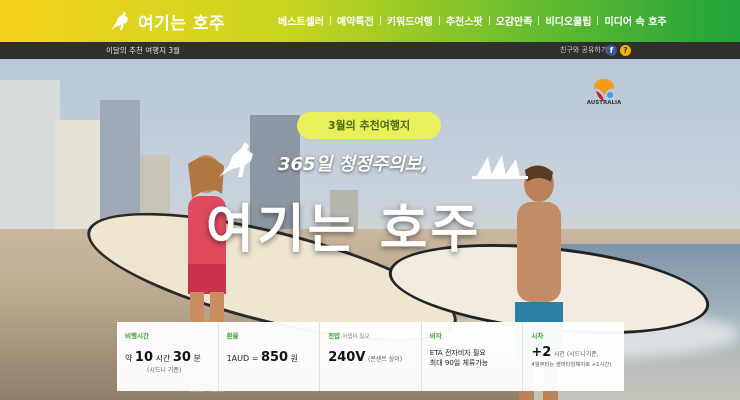  Describe the element at coordinates (129, 358) in the screenshot. I see `flight-prefix: 약` at that location.